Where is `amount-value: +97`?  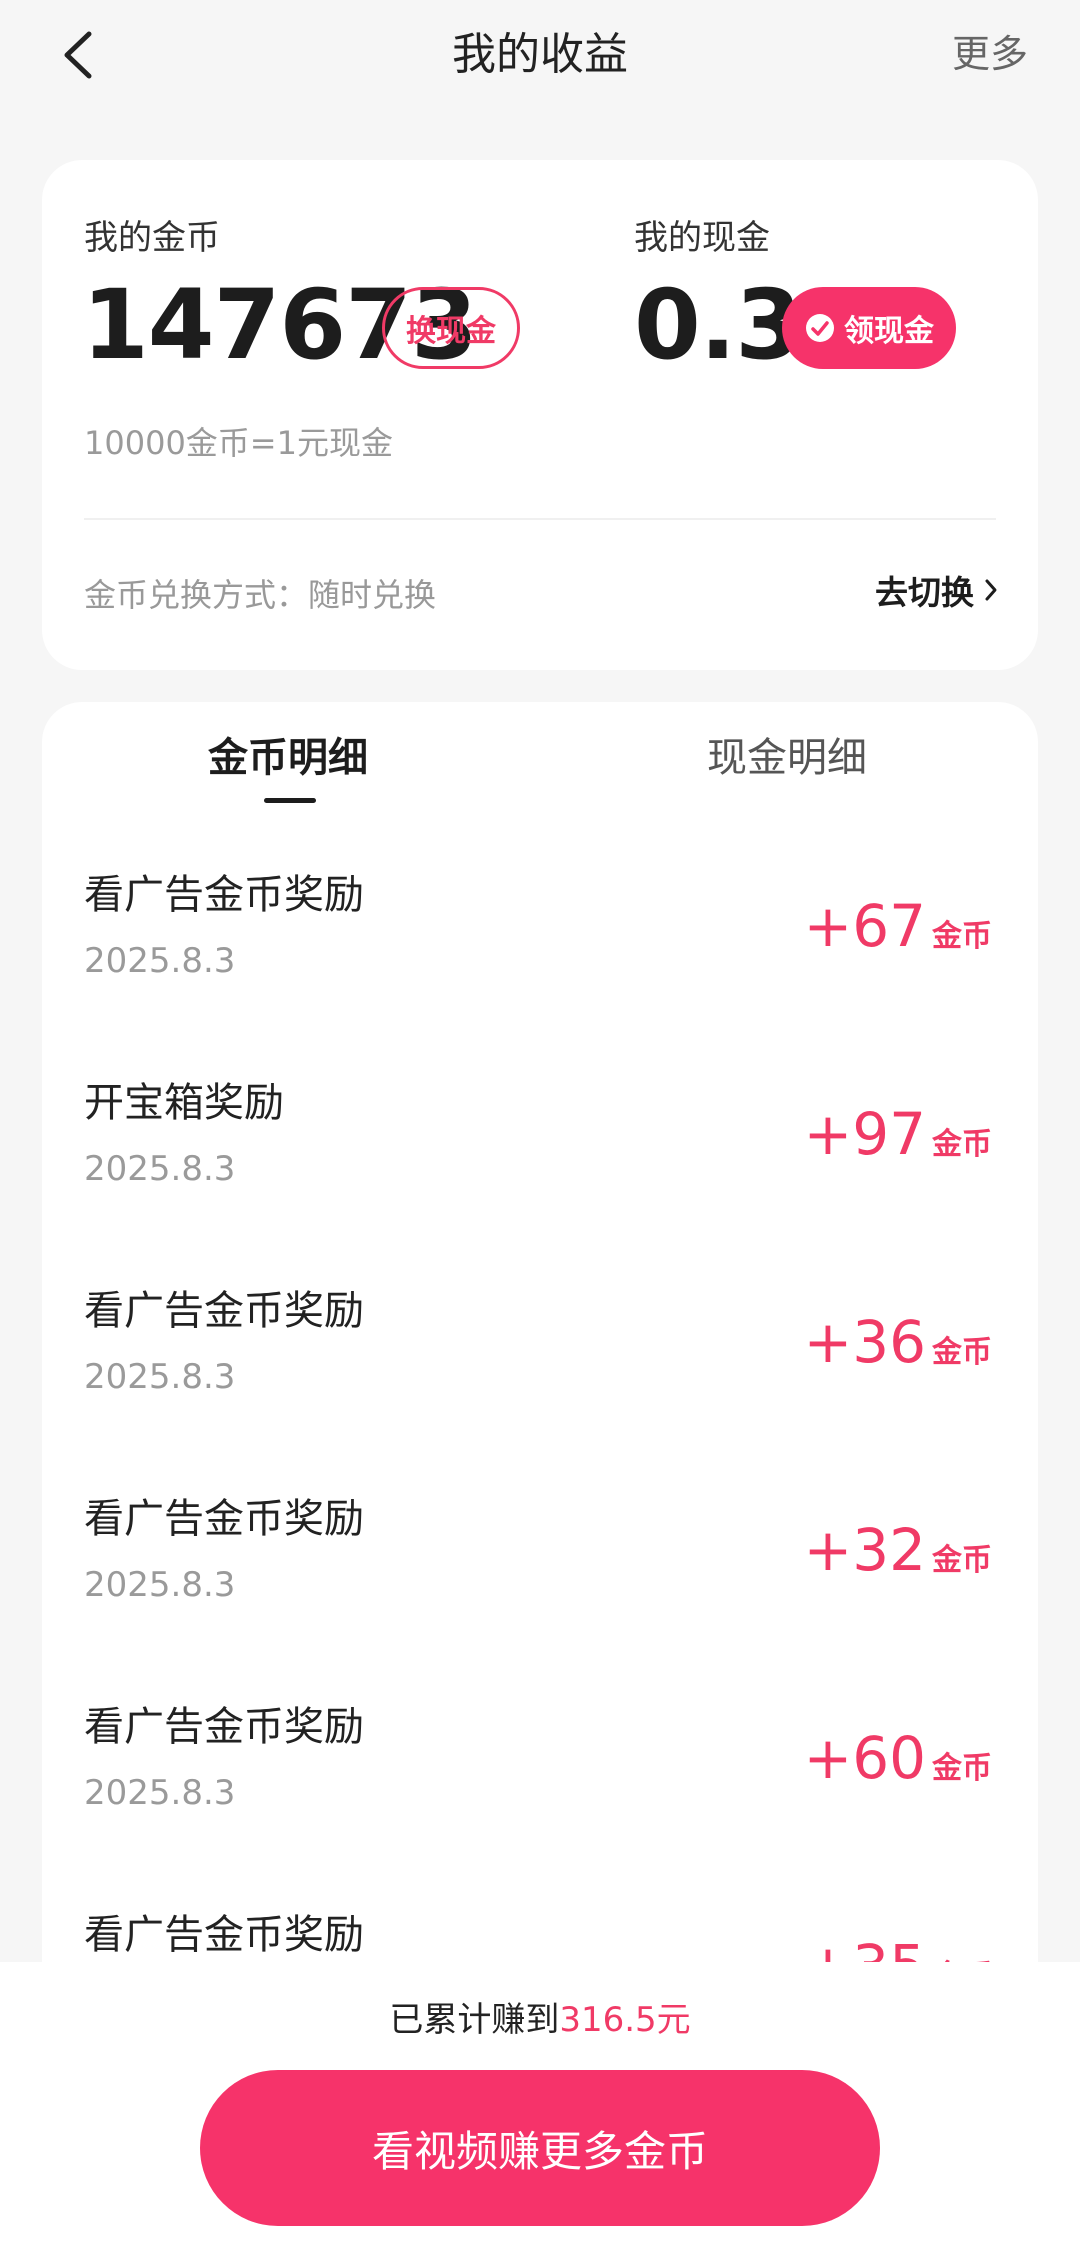
amount-value: +97 is located at coordinates (864, 1134).